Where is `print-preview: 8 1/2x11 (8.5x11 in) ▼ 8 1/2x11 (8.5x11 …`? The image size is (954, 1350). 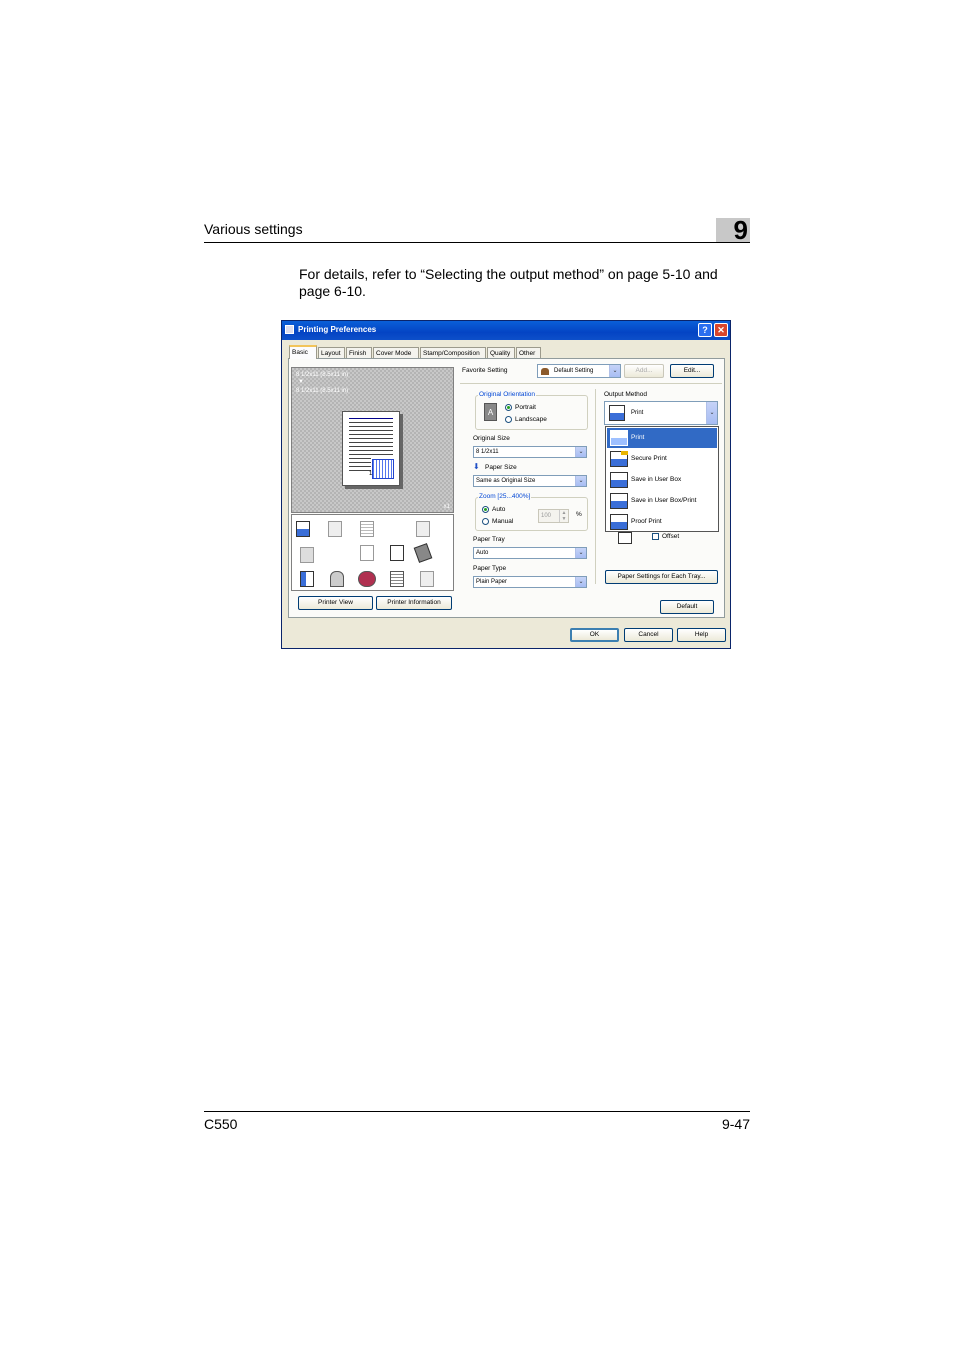
print-preview: 8 1/2x11 (8.5x11 in) ▼ 8 1/2x11 (8.5x11 … is located at coordinates (372, 440).